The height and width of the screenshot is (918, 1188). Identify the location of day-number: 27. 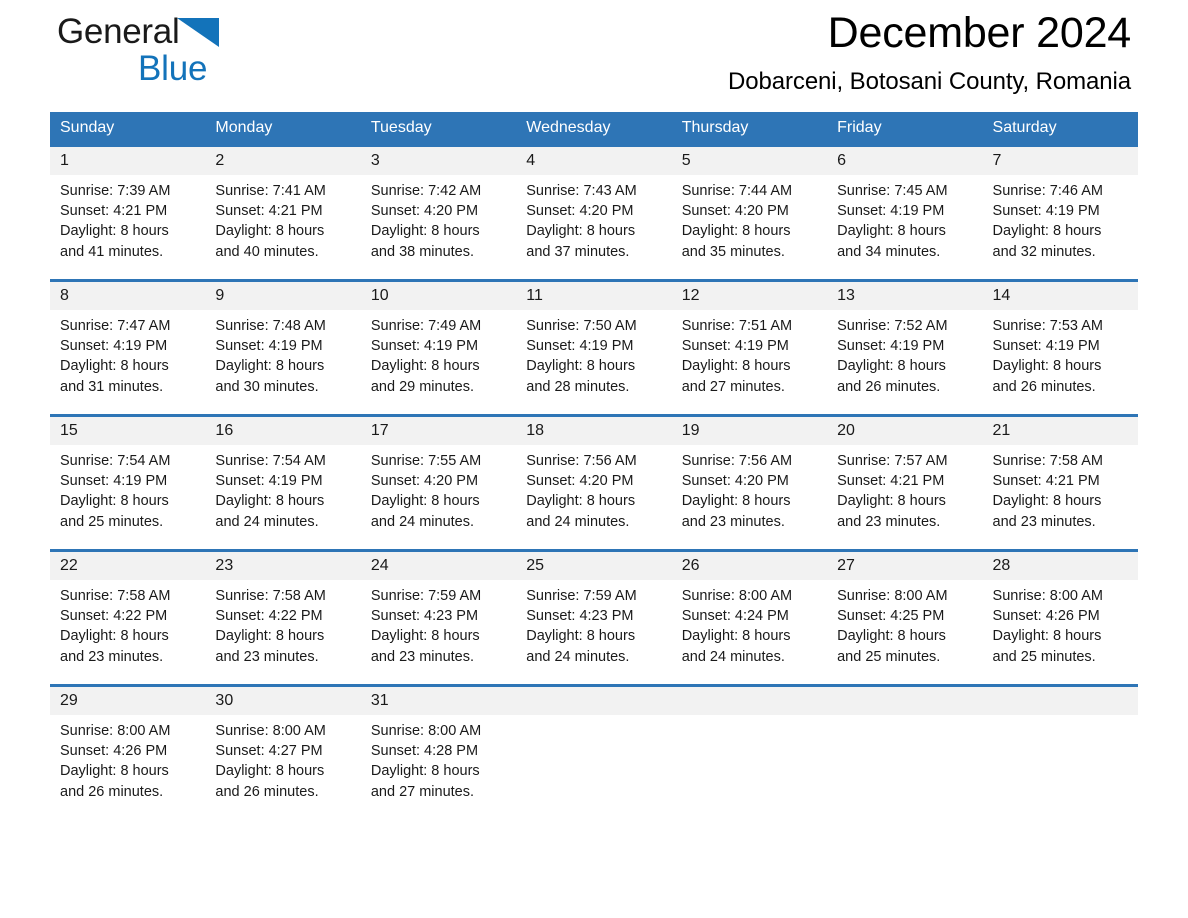
(904, 566).